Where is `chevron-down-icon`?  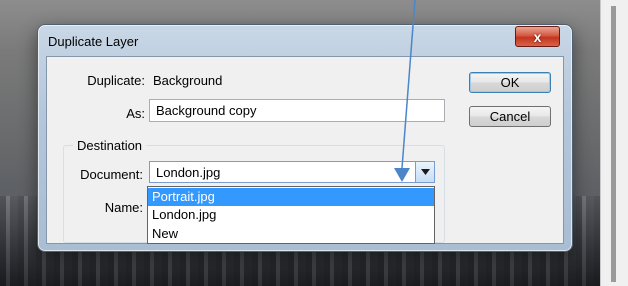 chevron-down-icon is located at coordinates (425, 172).